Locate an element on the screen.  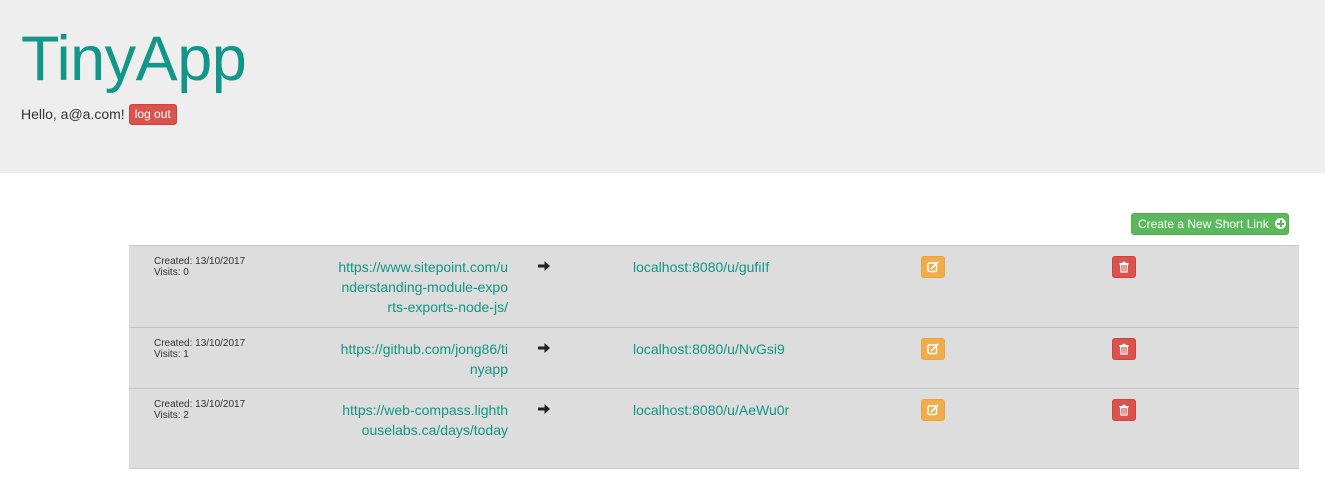
app-title: TinyApp is located at coordinates (134, 59).